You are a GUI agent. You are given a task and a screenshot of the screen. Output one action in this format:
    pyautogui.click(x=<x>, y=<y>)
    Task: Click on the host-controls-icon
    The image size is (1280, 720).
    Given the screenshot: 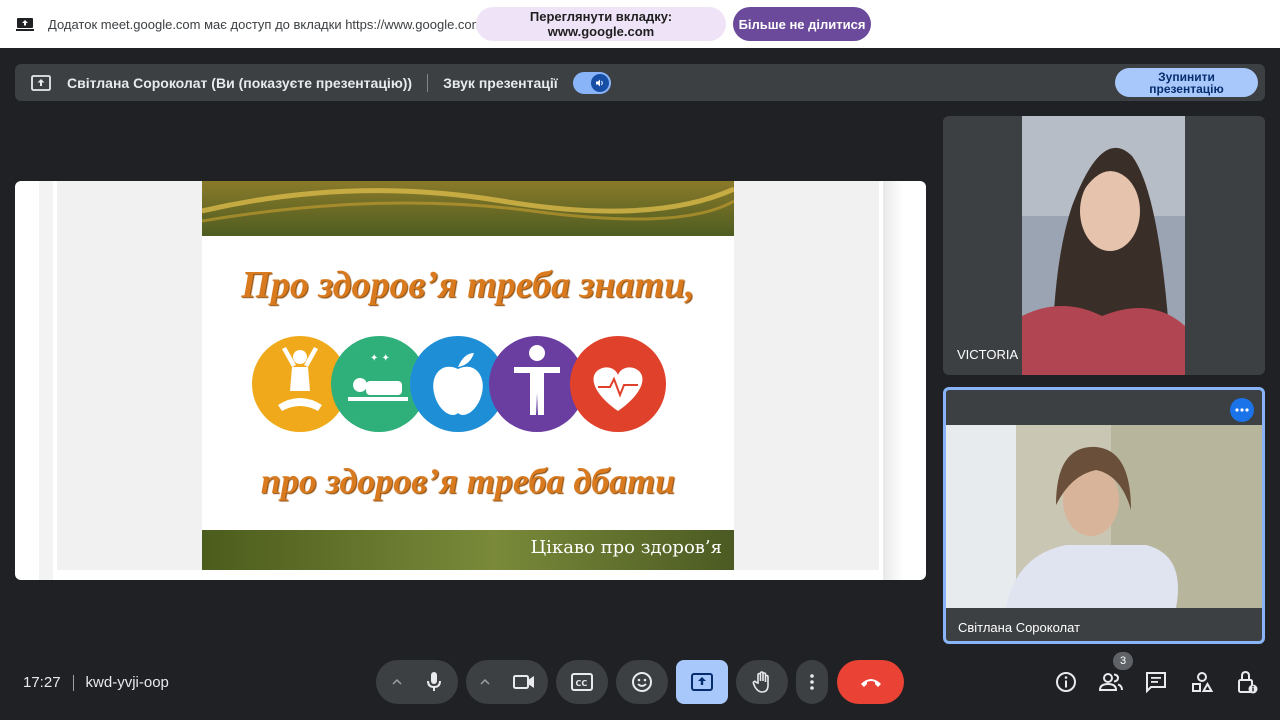 What is the action you would take?
    pyautogui.click(x=1247, y=682)
    